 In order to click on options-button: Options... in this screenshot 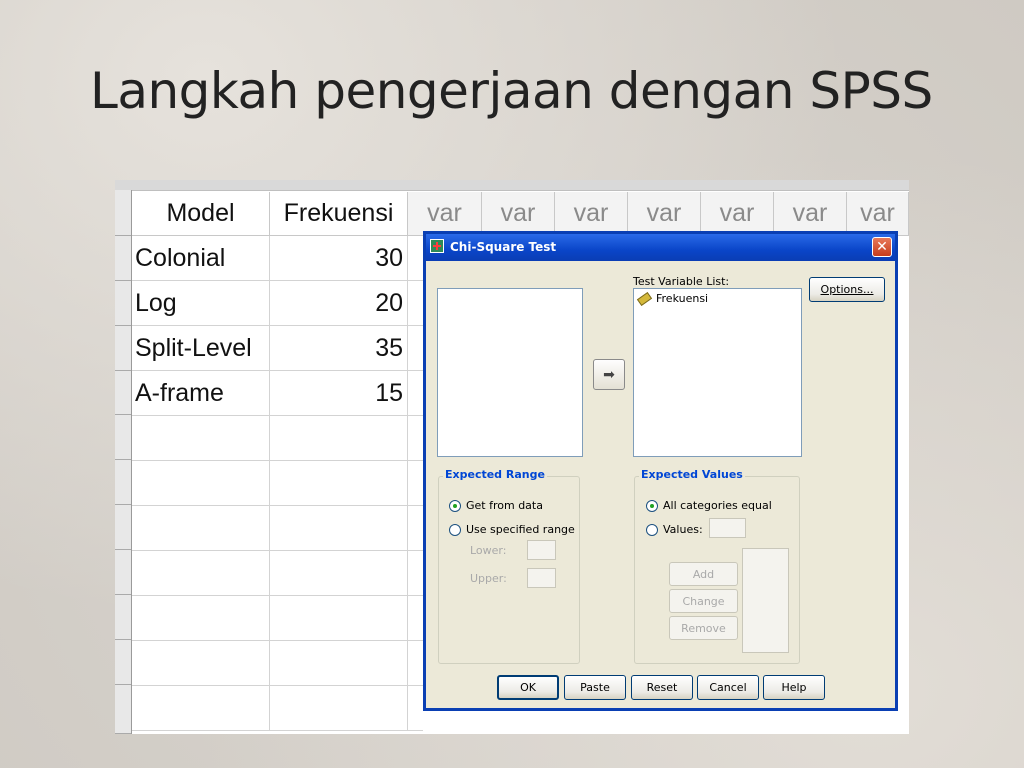, I will do `click(847, 289)`.